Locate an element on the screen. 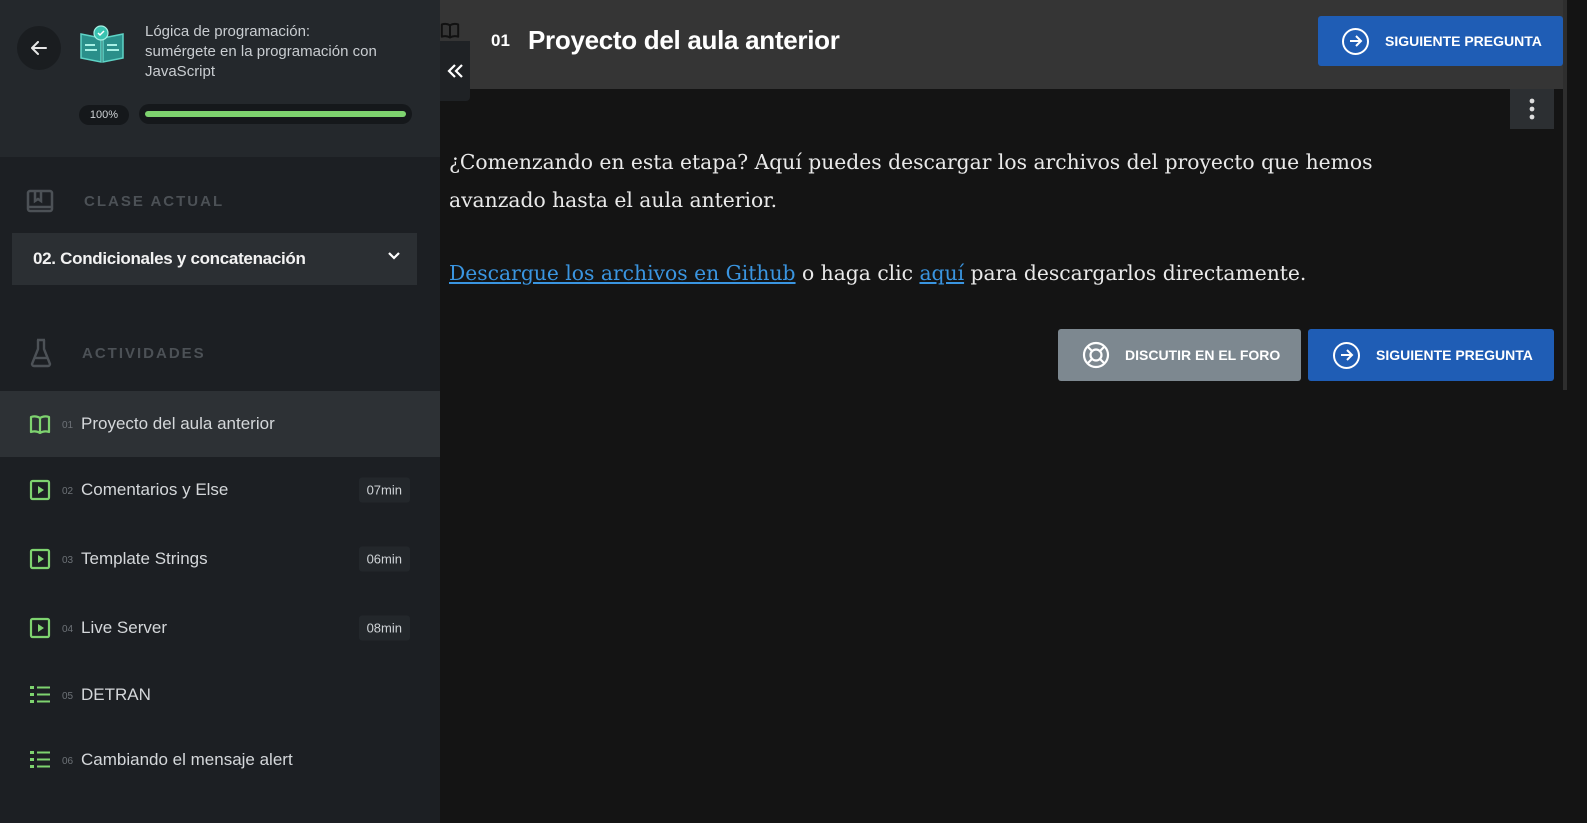 The width and height of the screenshot is (1587, 823). discuss-forum-label: DISCUTIR EN EL FORO is located at coordinates (1203, 355).